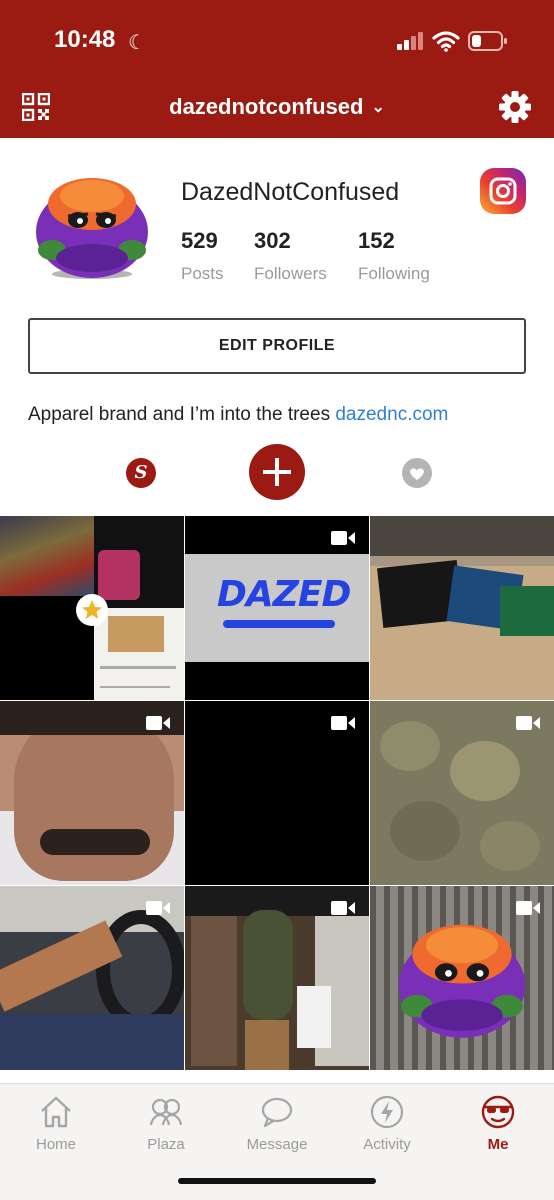  What do you see at coordinates (277, 346) in the screenshot?
I see `edit-profile-button: EDIT PROFILE` at bounding box center [277, 346].